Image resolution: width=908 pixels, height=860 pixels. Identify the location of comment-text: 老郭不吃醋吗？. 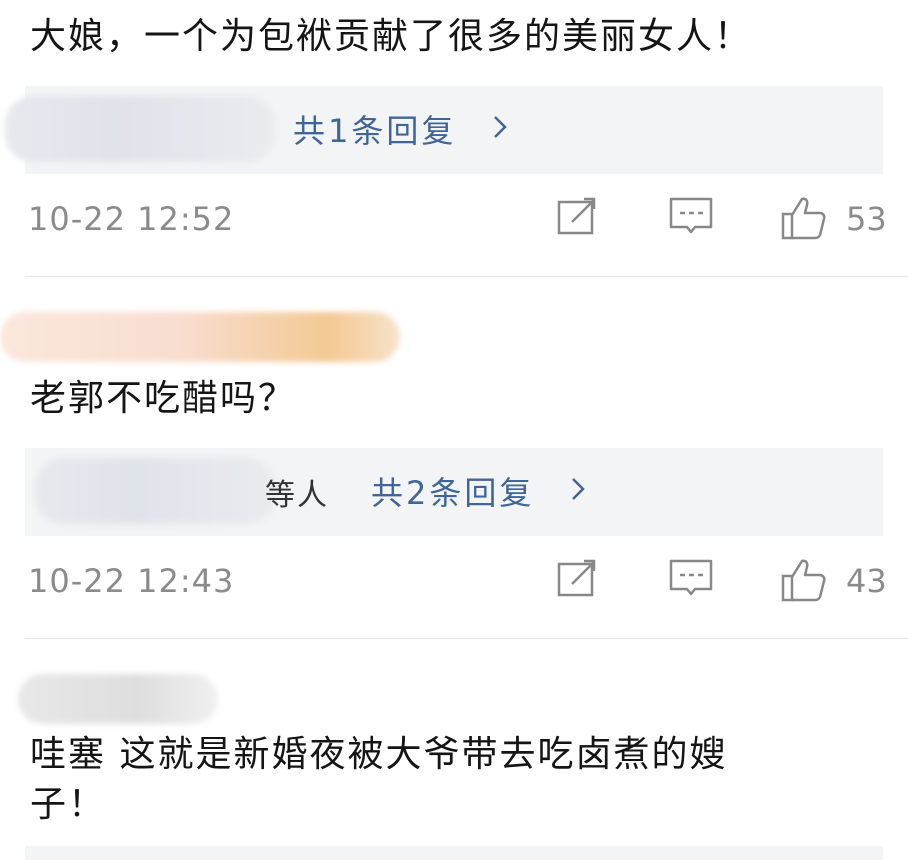
(163, 398).